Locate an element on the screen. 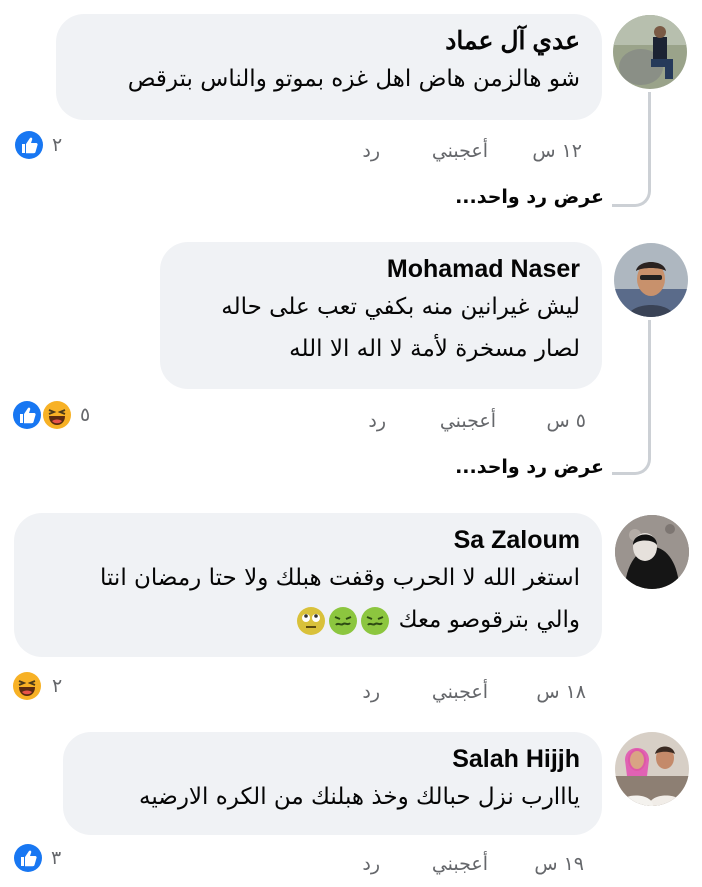 The width and height of the screenshot is (702, 887). comment-author: Mohamad Naser is located at coordinates (381, 269).